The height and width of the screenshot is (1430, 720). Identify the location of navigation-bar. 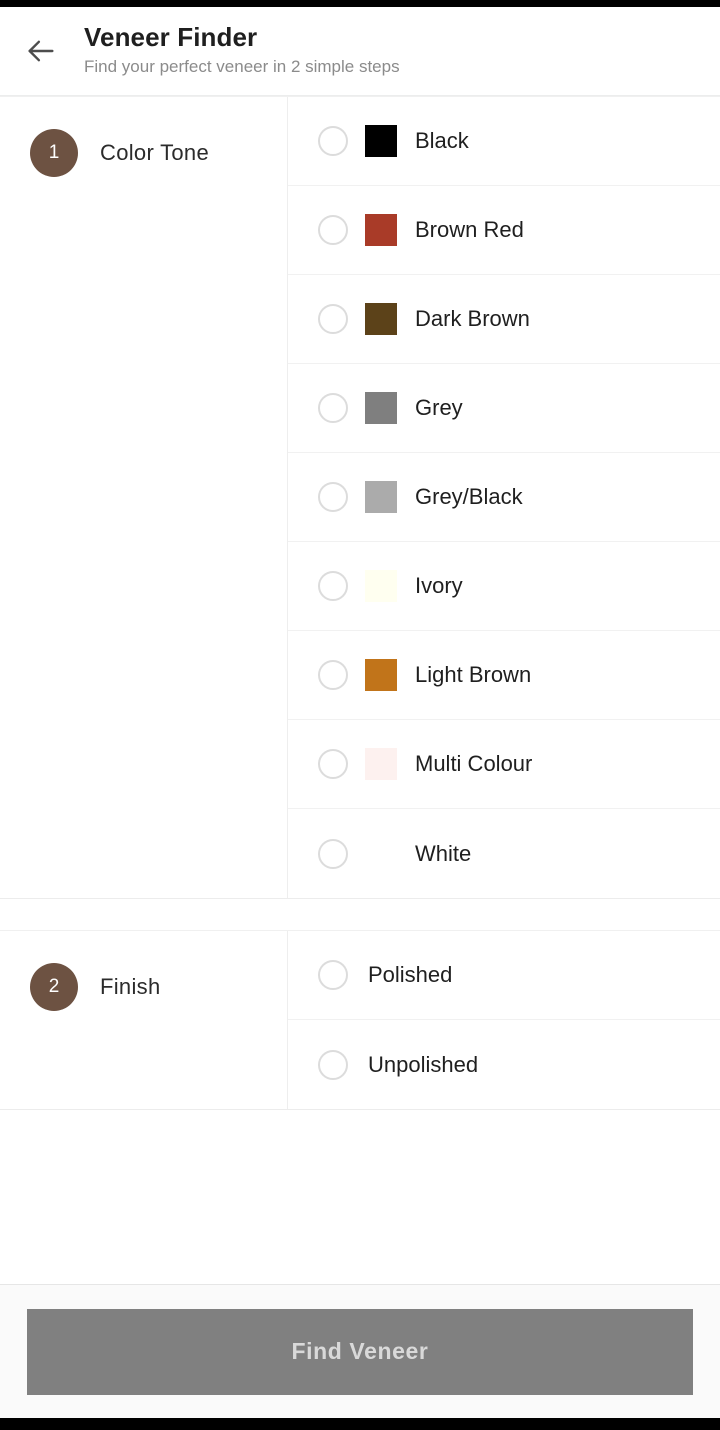
(360, 1424).